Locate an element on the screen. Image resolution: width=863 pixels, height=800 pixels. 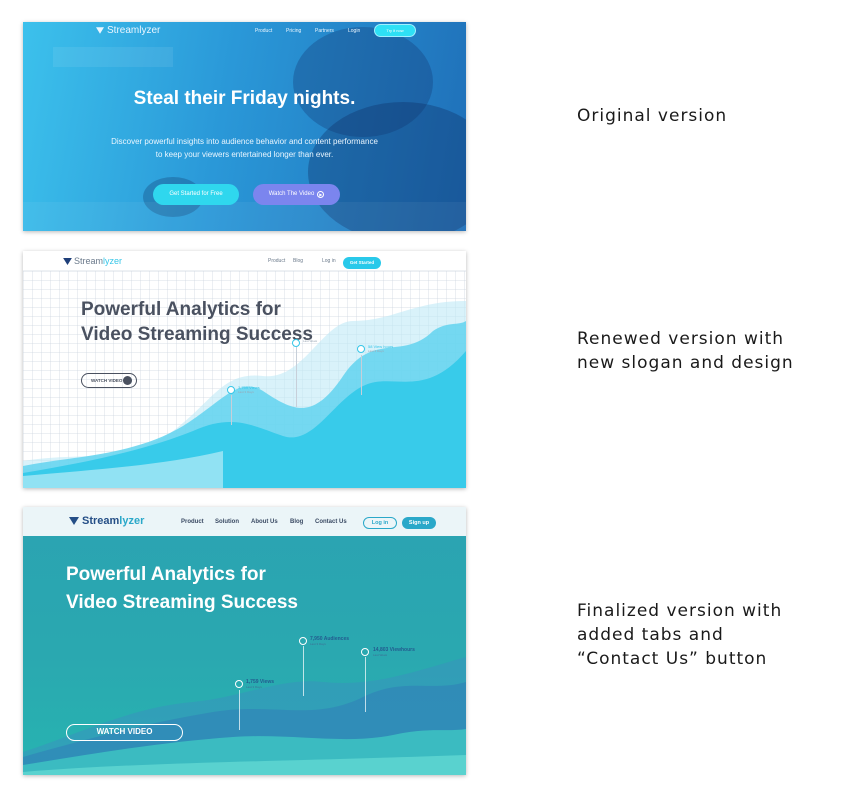
nav-item-about-us: About Us is located at coordinates (264, 522).